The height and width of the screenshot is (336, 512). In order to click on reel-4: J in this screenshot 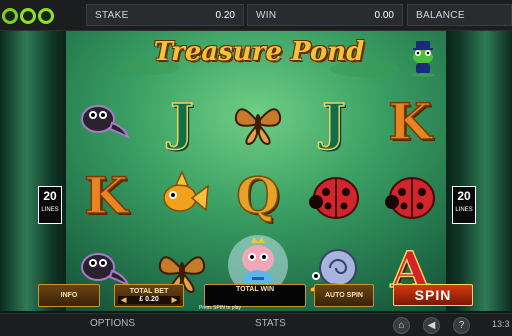, I will do `click(334, 196)`.